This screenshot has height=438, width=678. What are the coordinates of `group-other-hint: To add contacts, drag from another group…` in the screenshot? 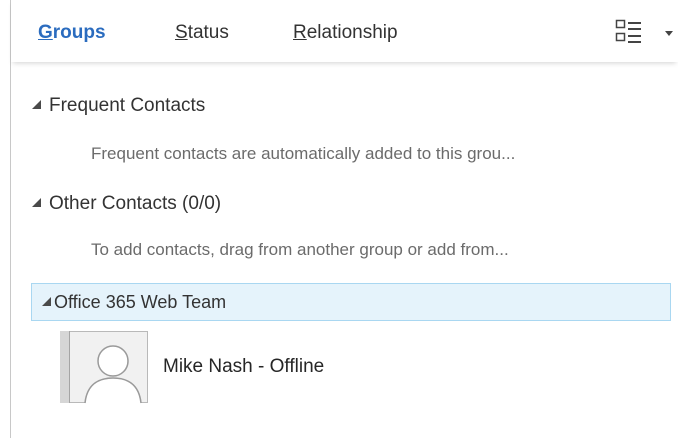 It's located at (300, 249).